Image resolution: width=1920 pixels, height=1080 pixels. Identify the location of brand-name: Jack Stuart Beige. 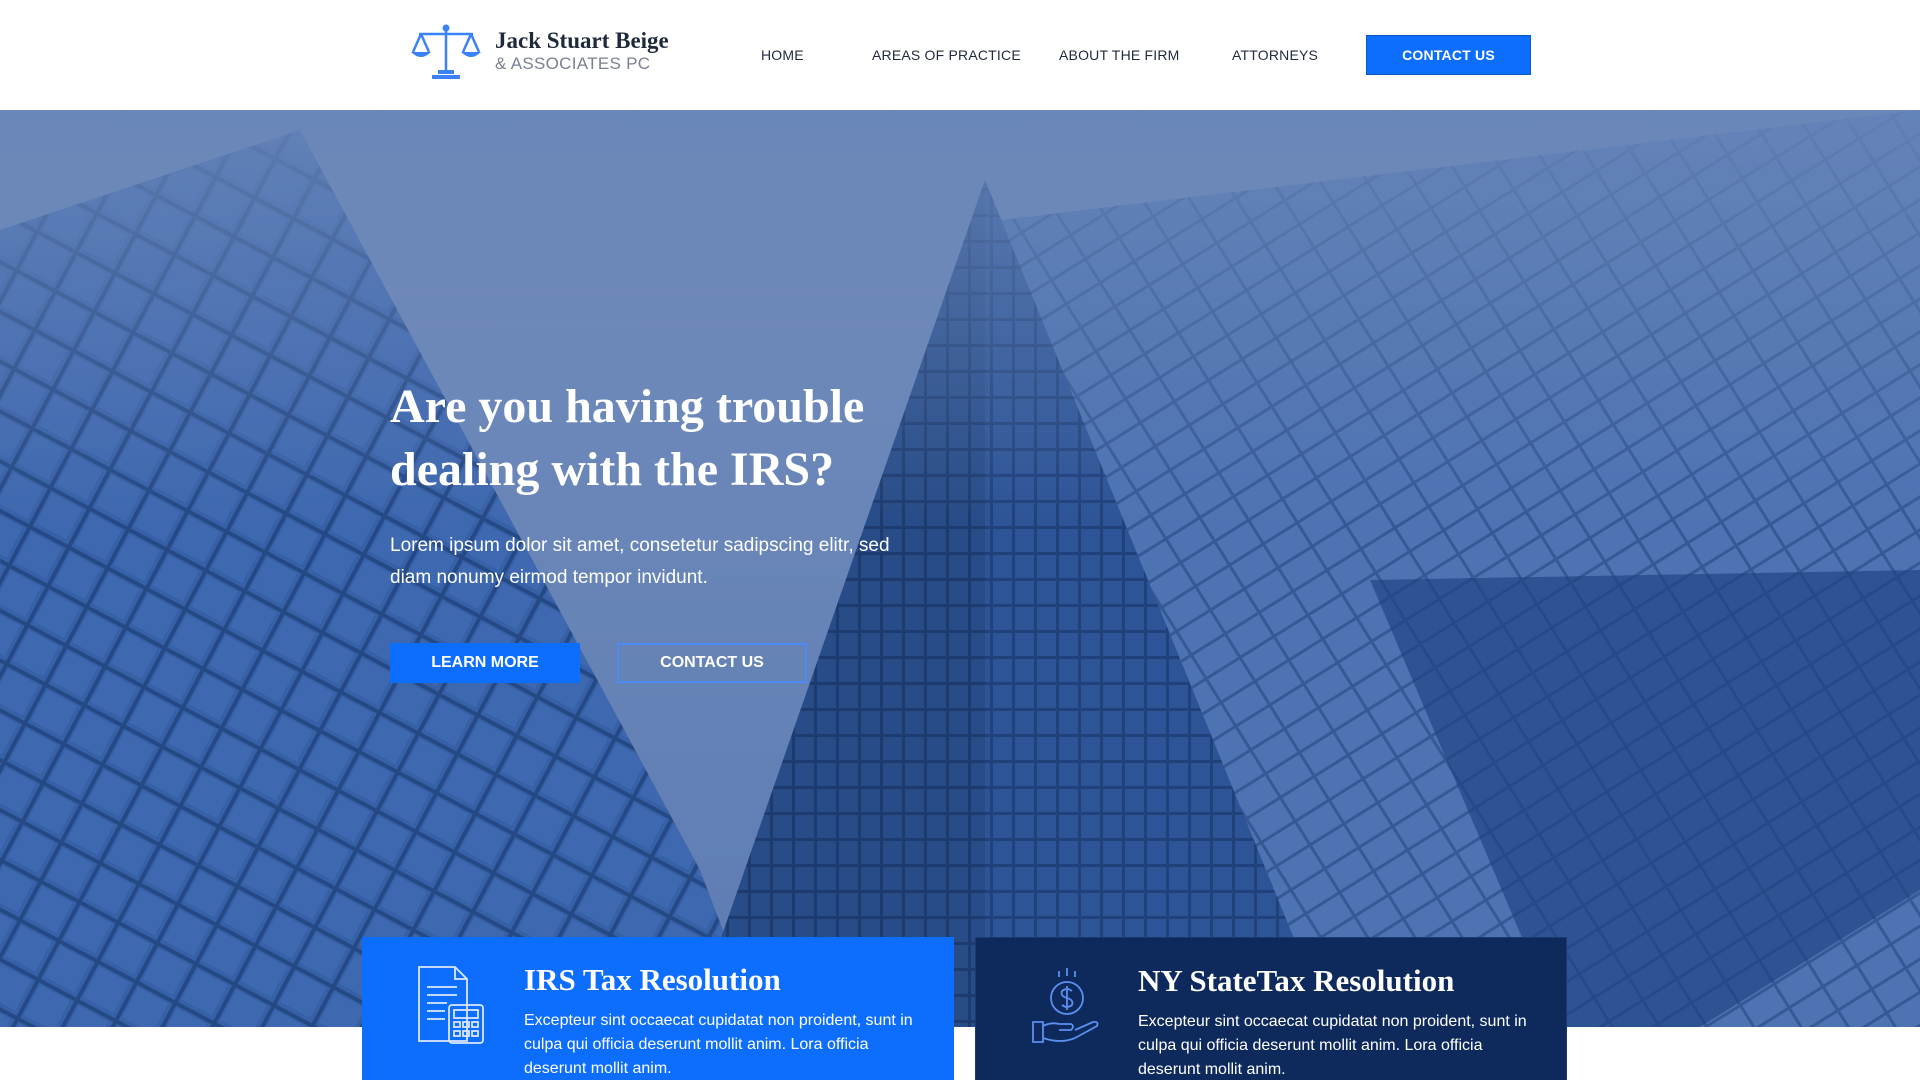
(582, 40).